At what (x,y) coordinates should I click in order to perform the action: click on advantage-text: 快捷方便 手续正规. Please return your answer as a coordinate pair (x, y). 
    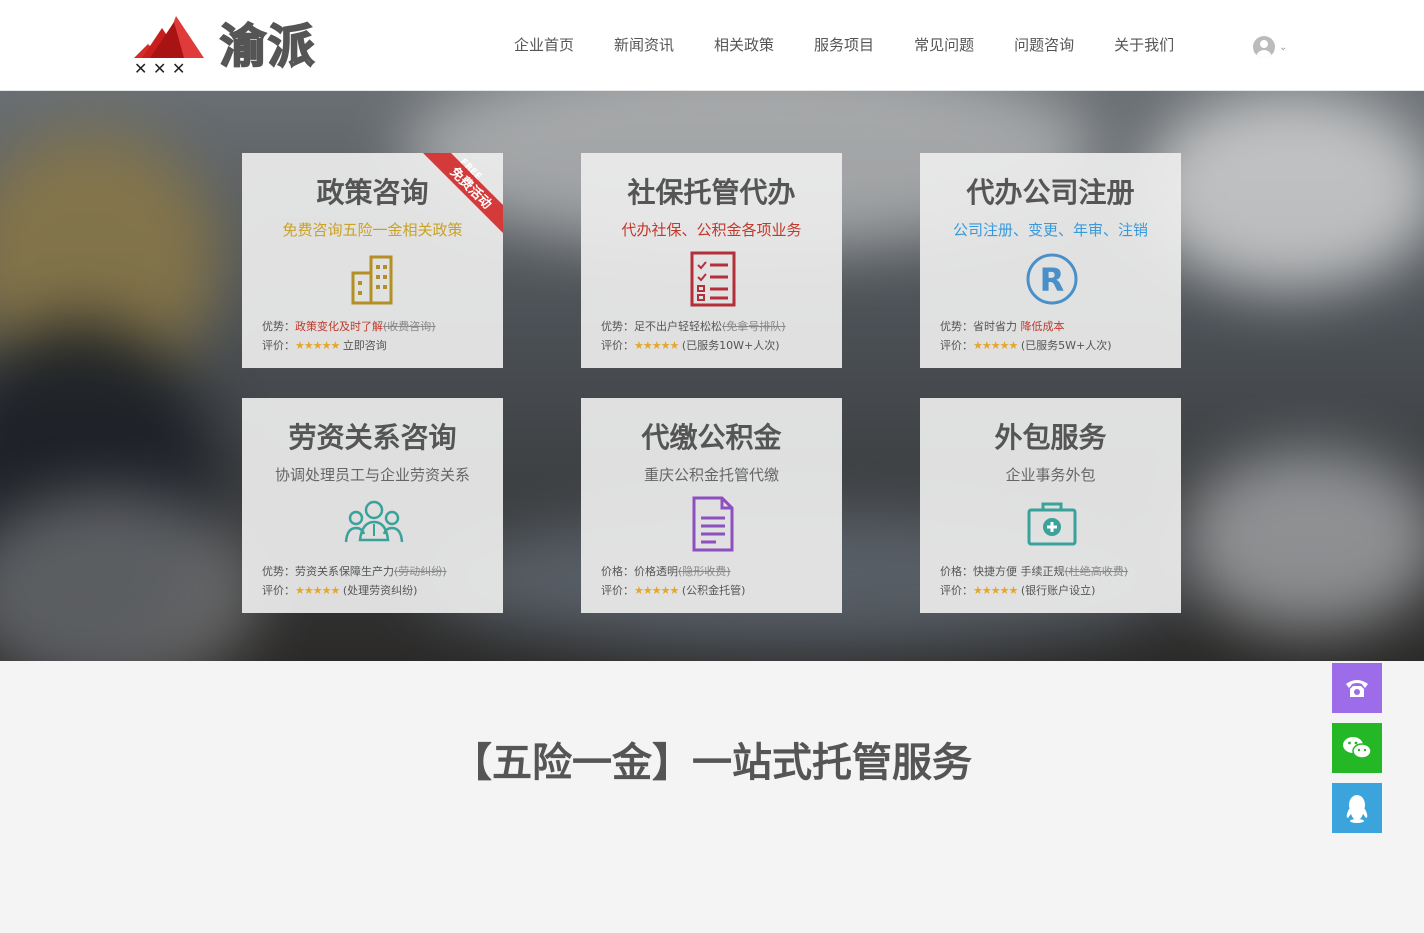
    Looking at the image, I should click on (1019, 571).